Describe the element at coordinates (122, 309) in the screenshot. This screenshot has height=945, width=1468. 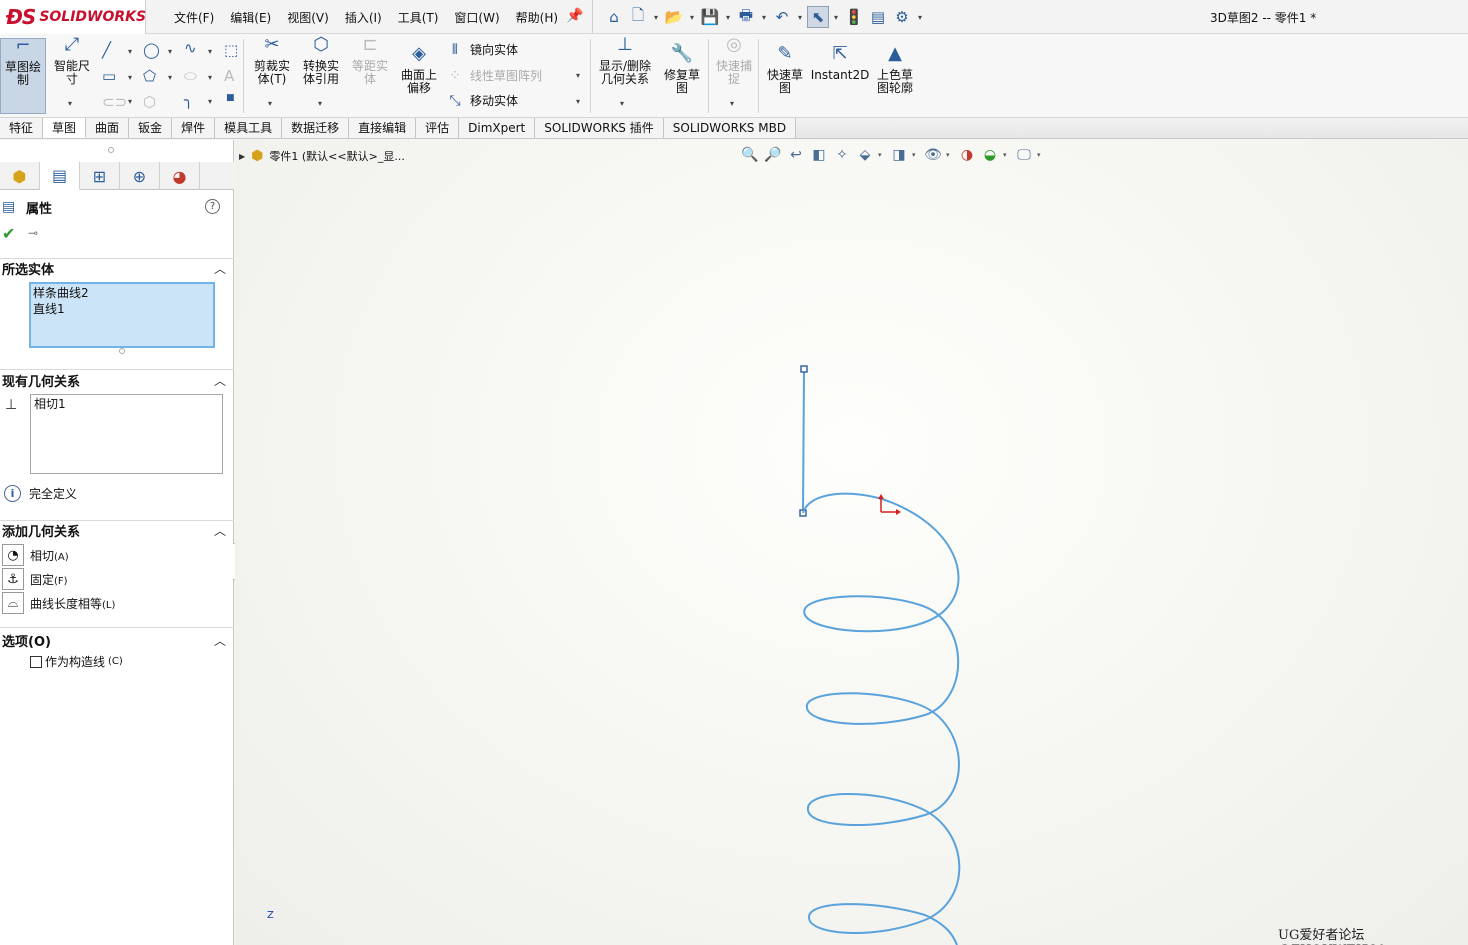
I see `list-item: 直线1` at that location.